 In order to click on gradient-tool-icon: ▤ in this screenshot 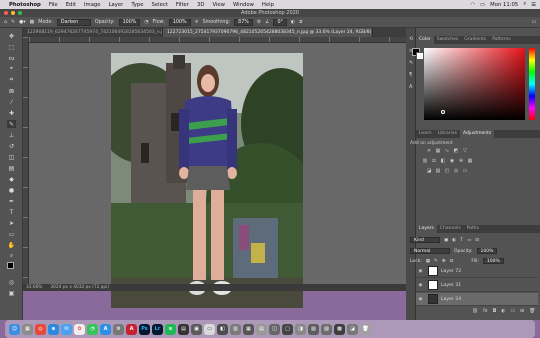, I will do `click(11, 168)`.